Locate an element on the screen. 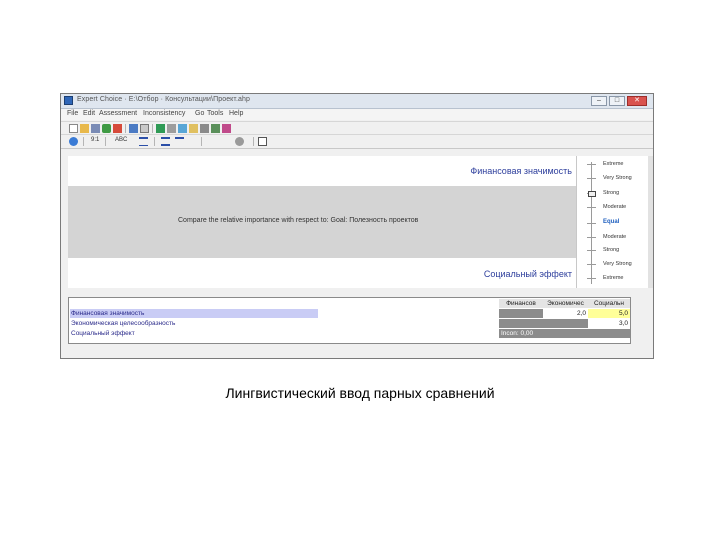 Image resolution: width=720 pixels, height=540 pixels. minimize-button: – is located at coordinates (599, 101).